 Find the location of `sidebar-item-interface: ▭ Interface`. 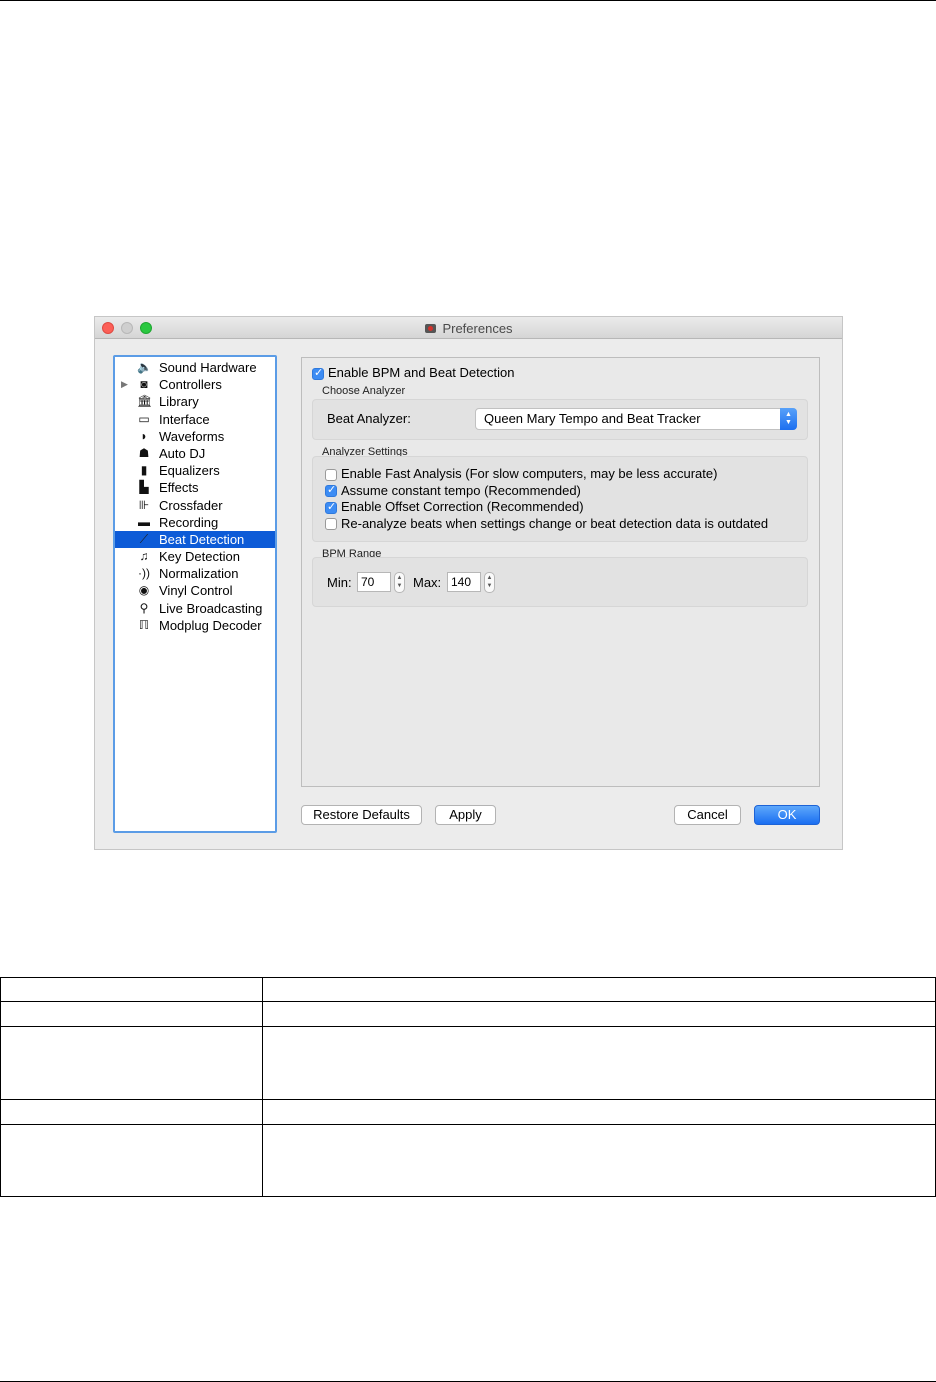

sidebar-item-interface: ▭ Interface is located at coordinates (195, 419).